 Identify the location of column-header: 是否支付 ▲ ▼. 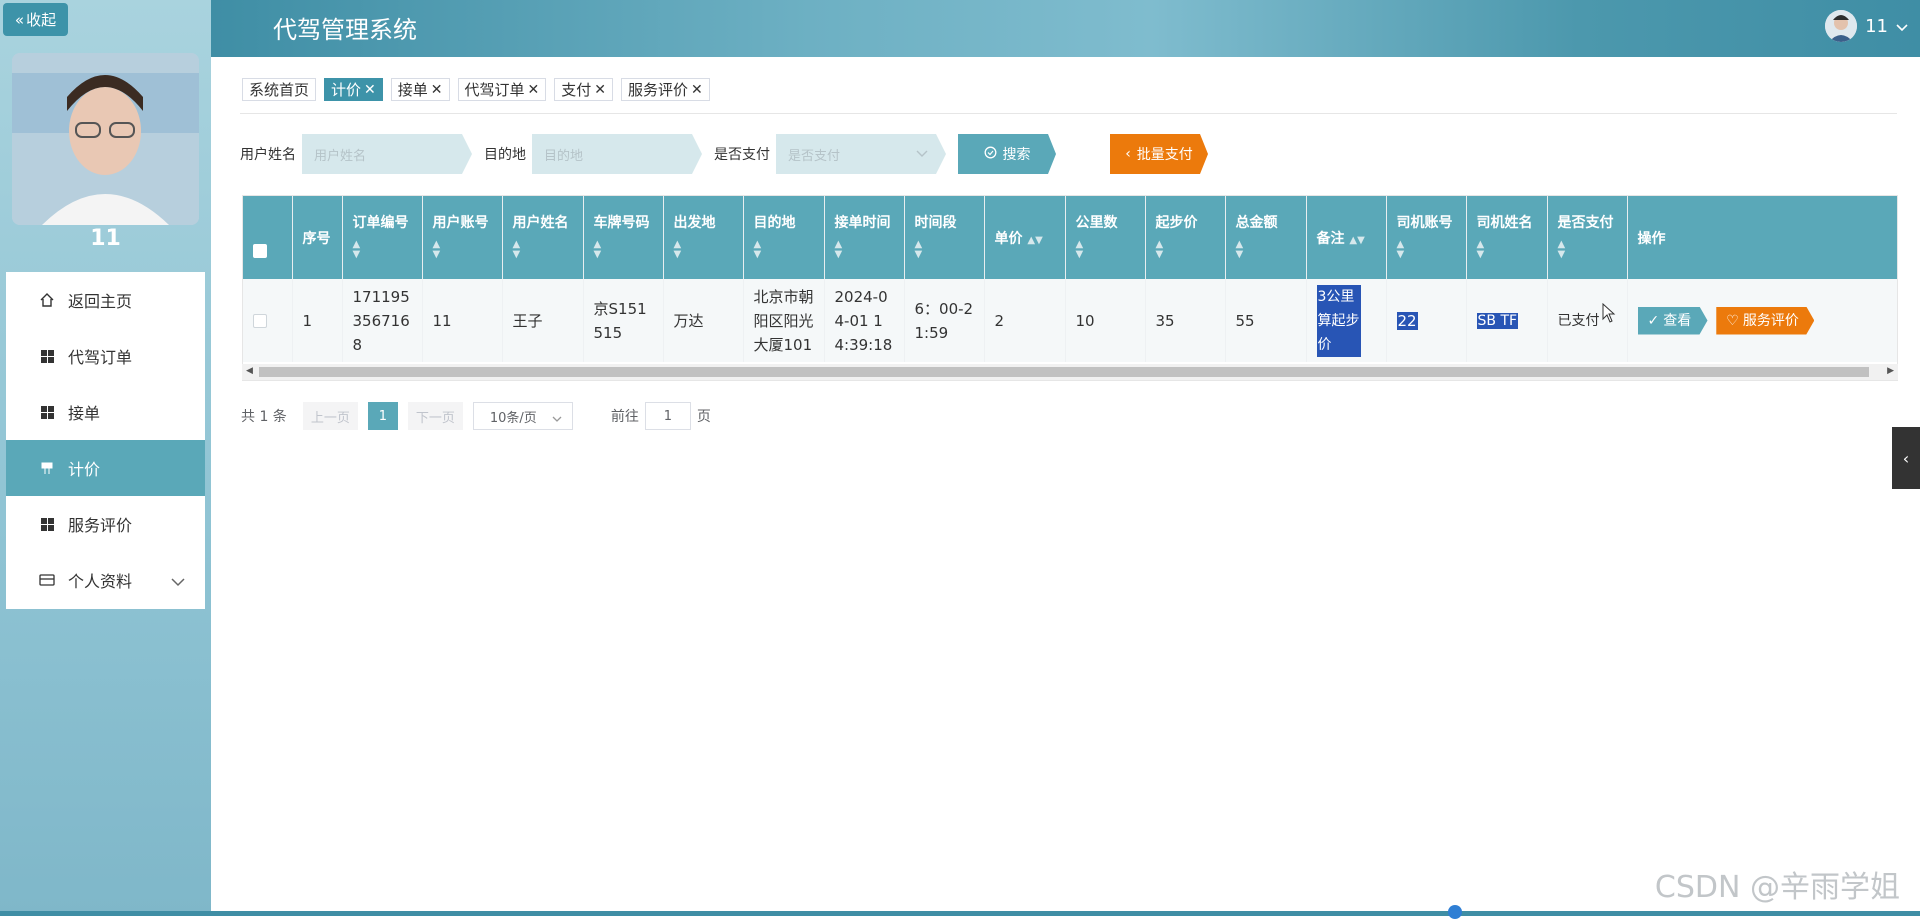
(1587, 237).